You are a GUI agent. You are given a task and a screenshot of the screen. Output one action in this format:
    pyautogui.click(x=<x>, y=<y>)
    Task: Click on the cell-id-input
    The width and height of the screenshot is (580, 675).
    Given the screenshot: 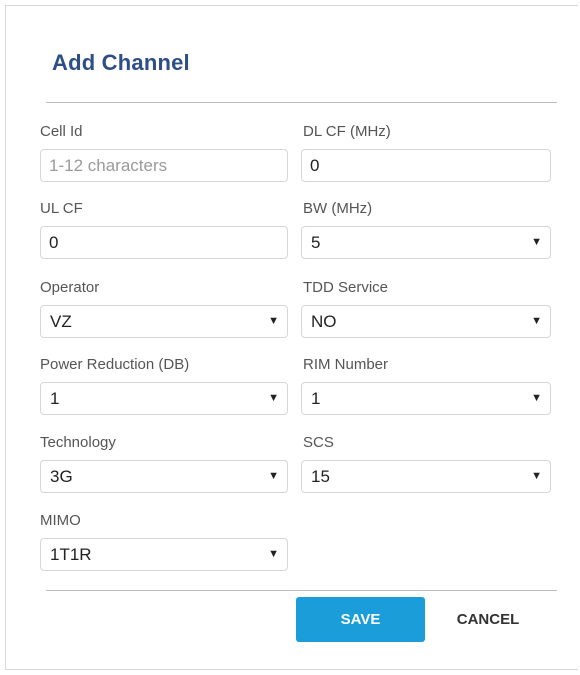 What is the action you would take?
    pyautogui.click(x=164, y=165)
    